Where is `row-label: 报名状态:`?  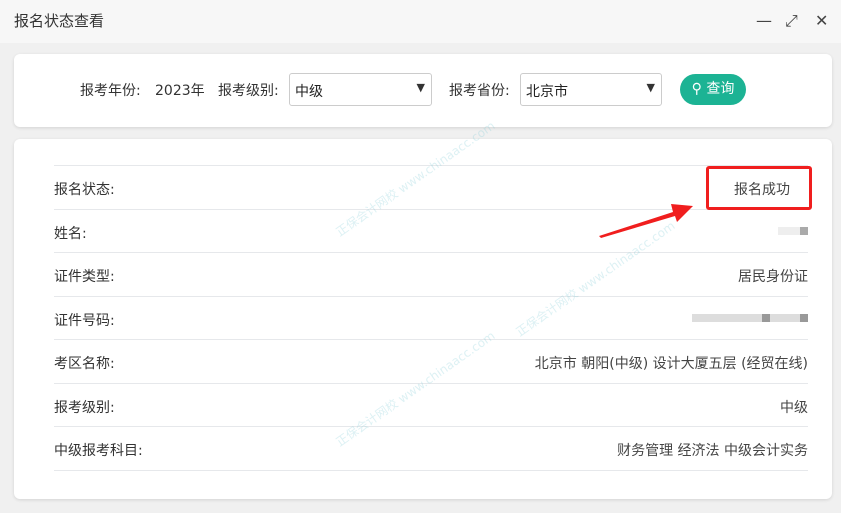
row-label: 报名状态: is located at coordinates (84, 189).